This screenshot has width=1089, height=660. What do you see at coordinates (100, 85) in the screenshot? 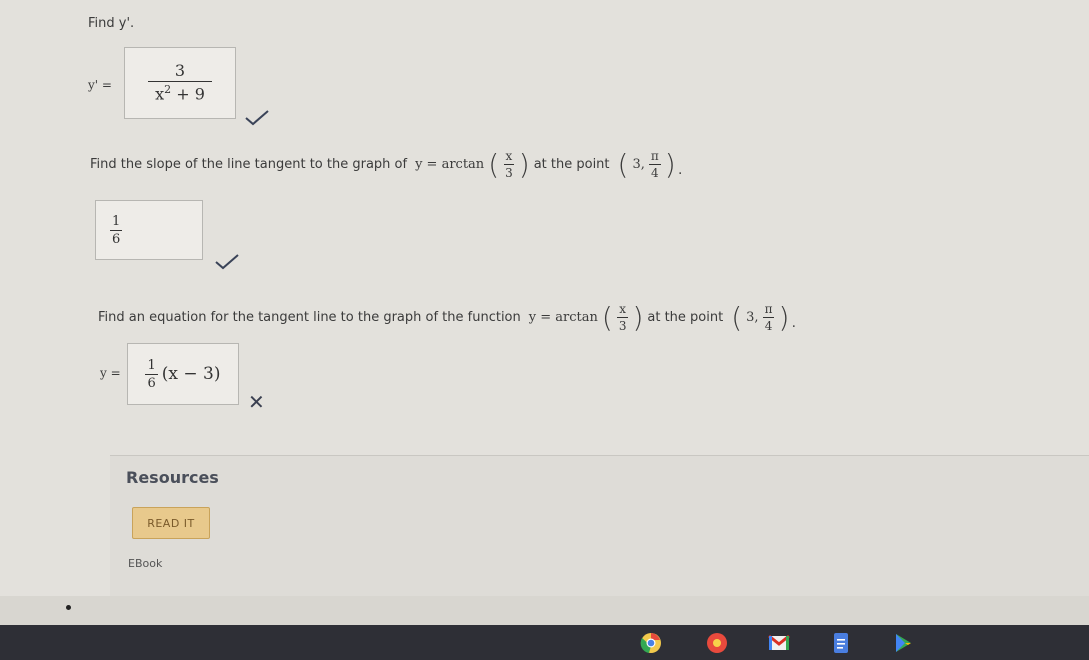
I see `q1-label: y' =` at bounding box center [100, 85].